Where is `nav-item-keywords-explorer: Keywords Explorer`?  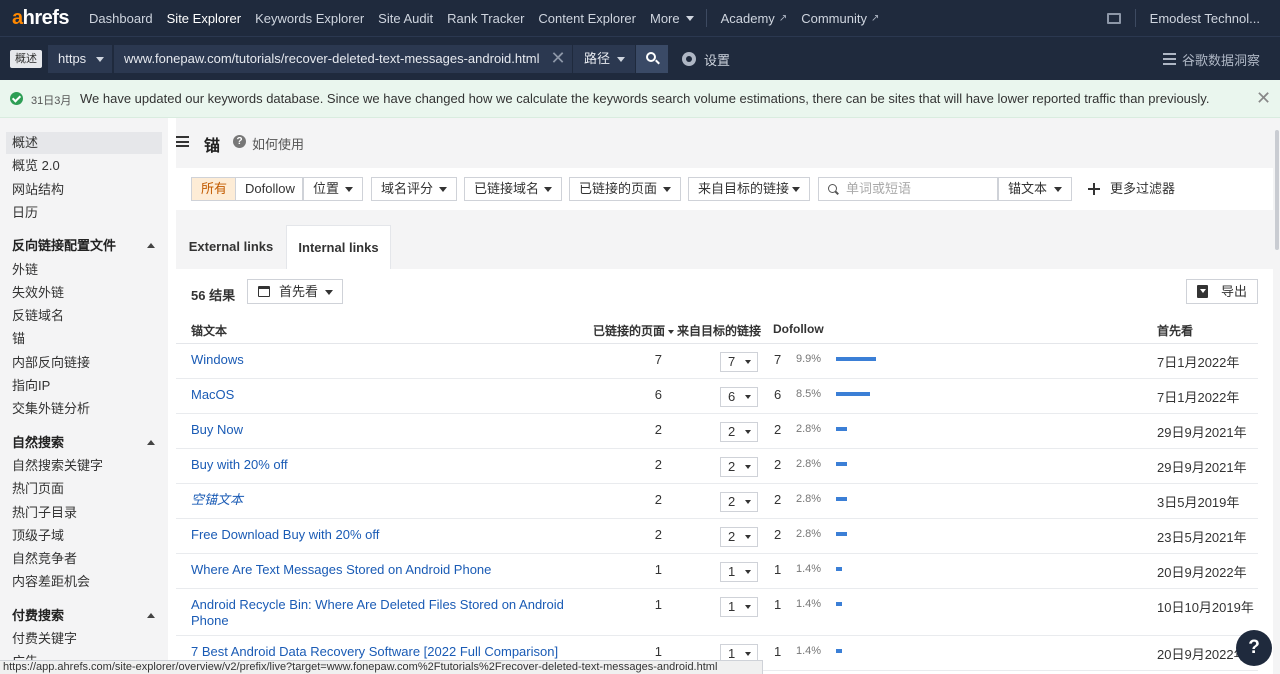 nav-item-keywords-explorer: Keywords Explorer is located at coordinates (309, 18).